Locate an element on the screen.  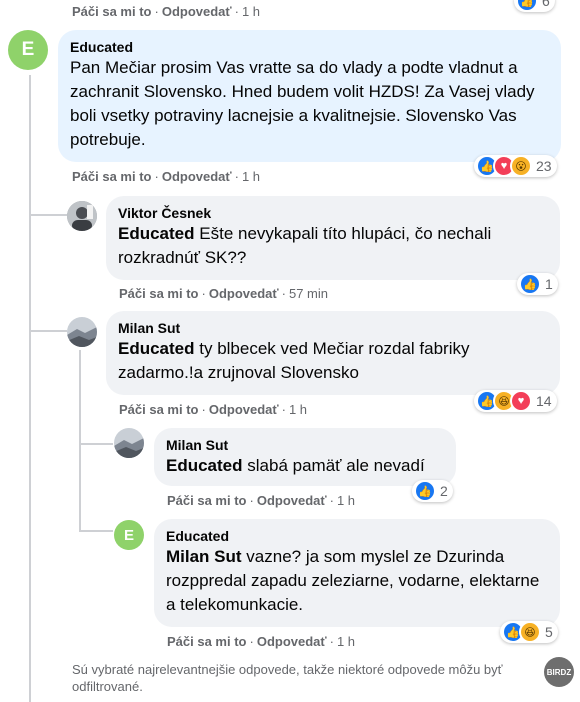
reaction-summary: 👍 😆 ♥ 14 is located at coordinates (515, 401).